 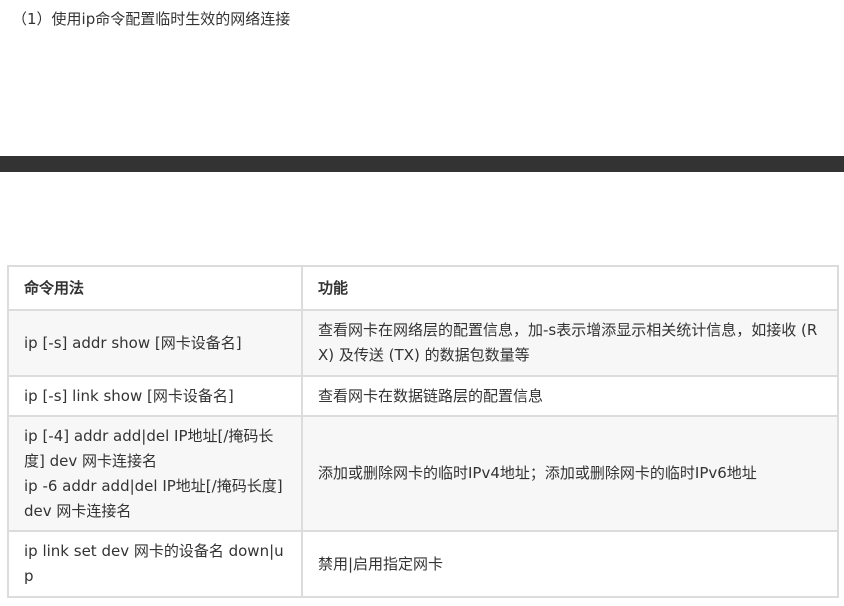 I want to click on column-header-function: 功能, so click(x=570, y=288).